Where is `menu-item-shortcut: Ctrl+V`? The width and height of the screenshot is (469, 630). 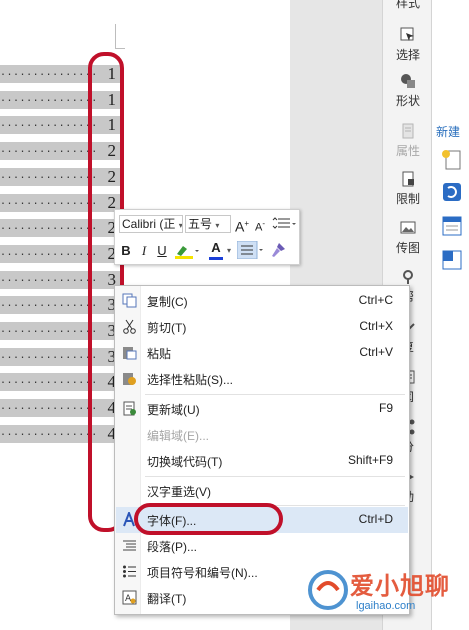
menu-item-shortcut: Ctrl+V is located at coordinates (376, 352).